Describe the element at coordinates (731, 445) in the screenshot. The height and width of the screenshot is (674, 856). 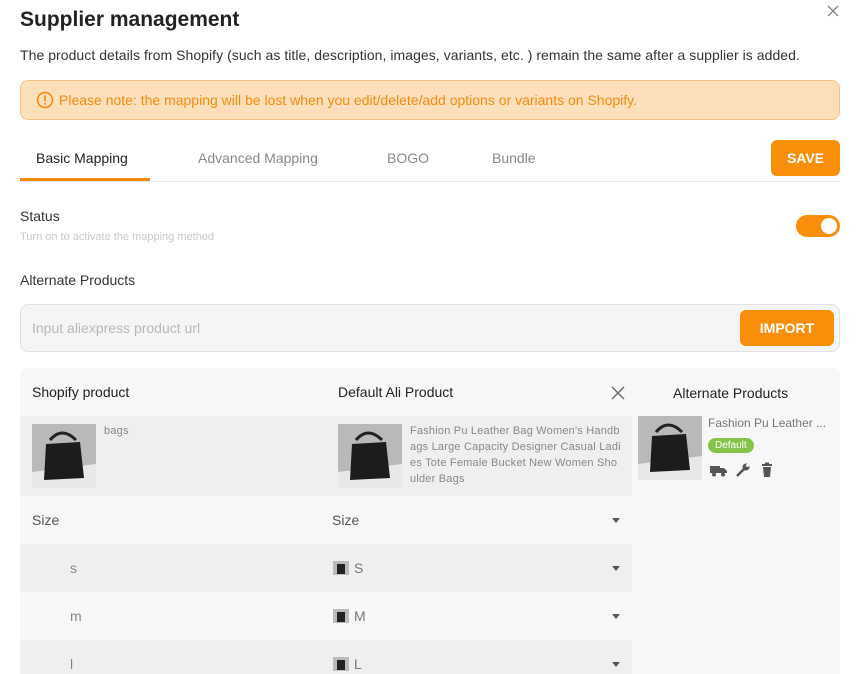
I see `default-badge: Default` at that location.